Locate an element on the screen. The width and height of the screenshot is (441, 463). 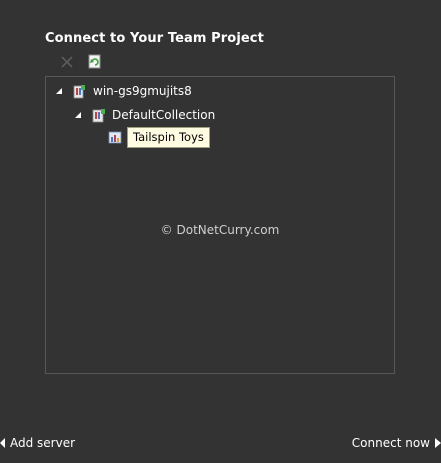
connect-now-button: Connect now is located at coordinates (396, 443).